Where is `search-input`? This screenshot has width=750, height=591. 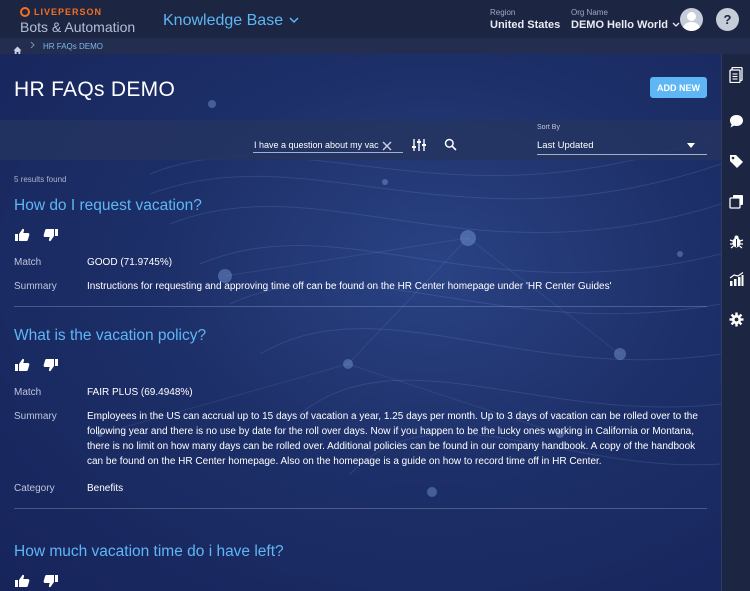
search-input is located at coordinates (317, 145).